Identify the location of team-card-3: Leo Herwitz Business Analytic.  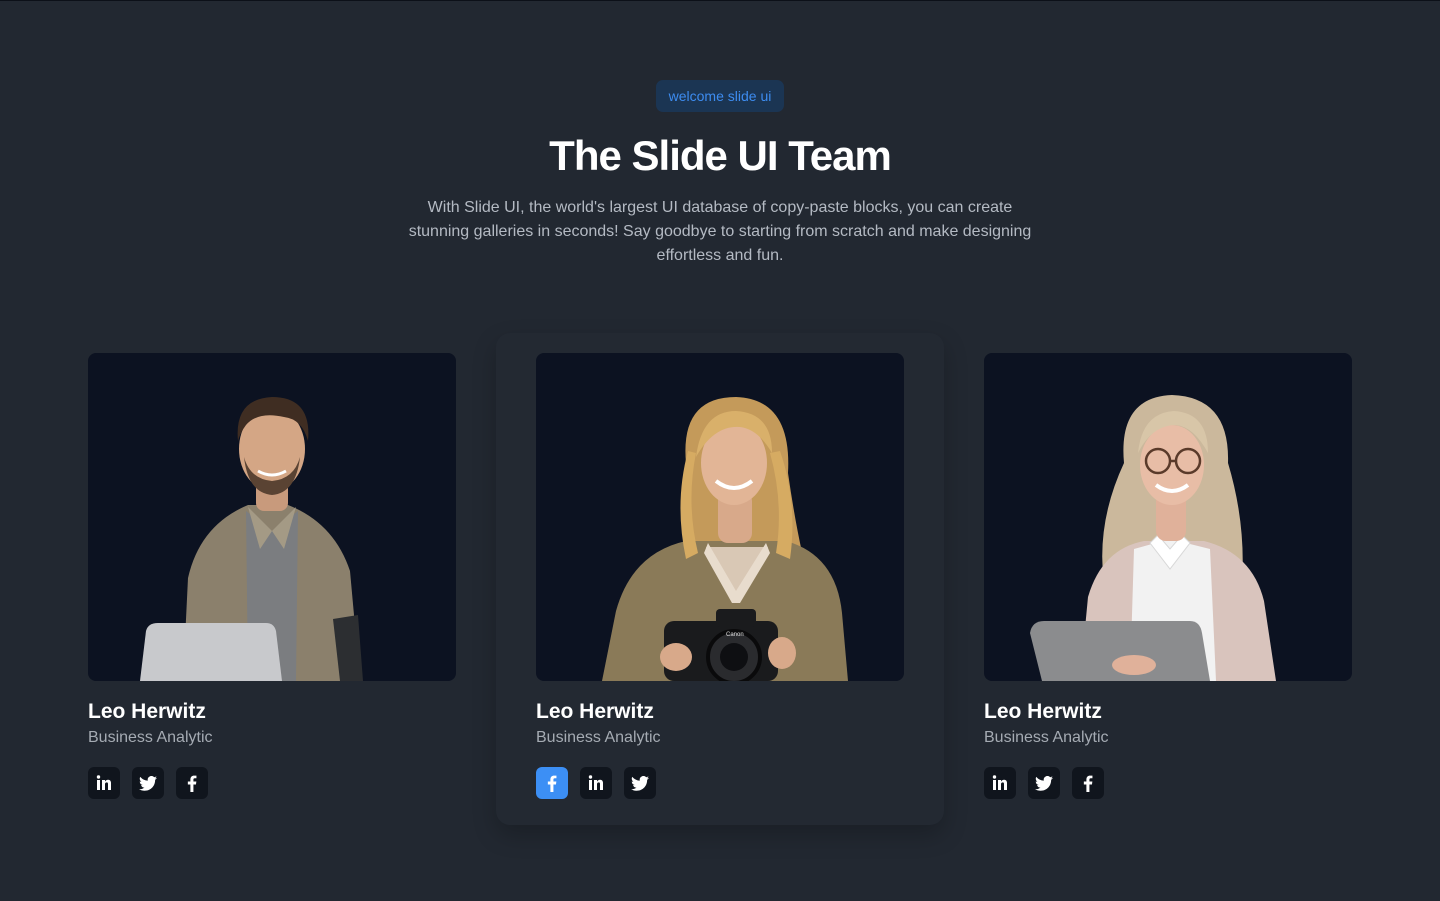
(1168, 576).